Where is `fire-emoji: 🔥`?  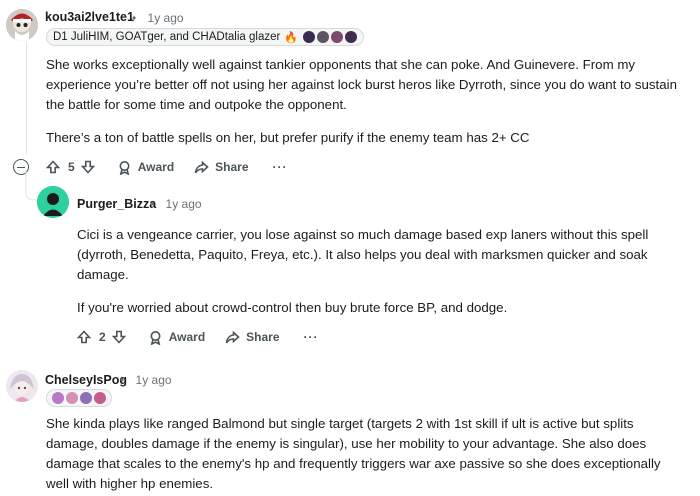 fire-emoji: 🔥 is located at coordinates (291, 37).